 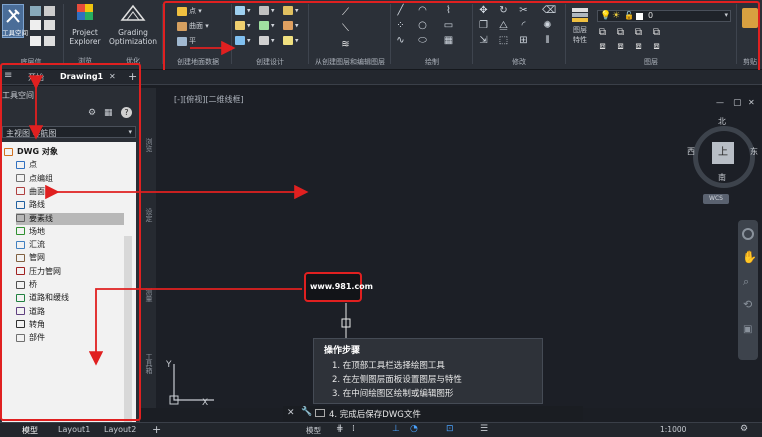 I want to click on cube-icon, so click(x=85, y=12).